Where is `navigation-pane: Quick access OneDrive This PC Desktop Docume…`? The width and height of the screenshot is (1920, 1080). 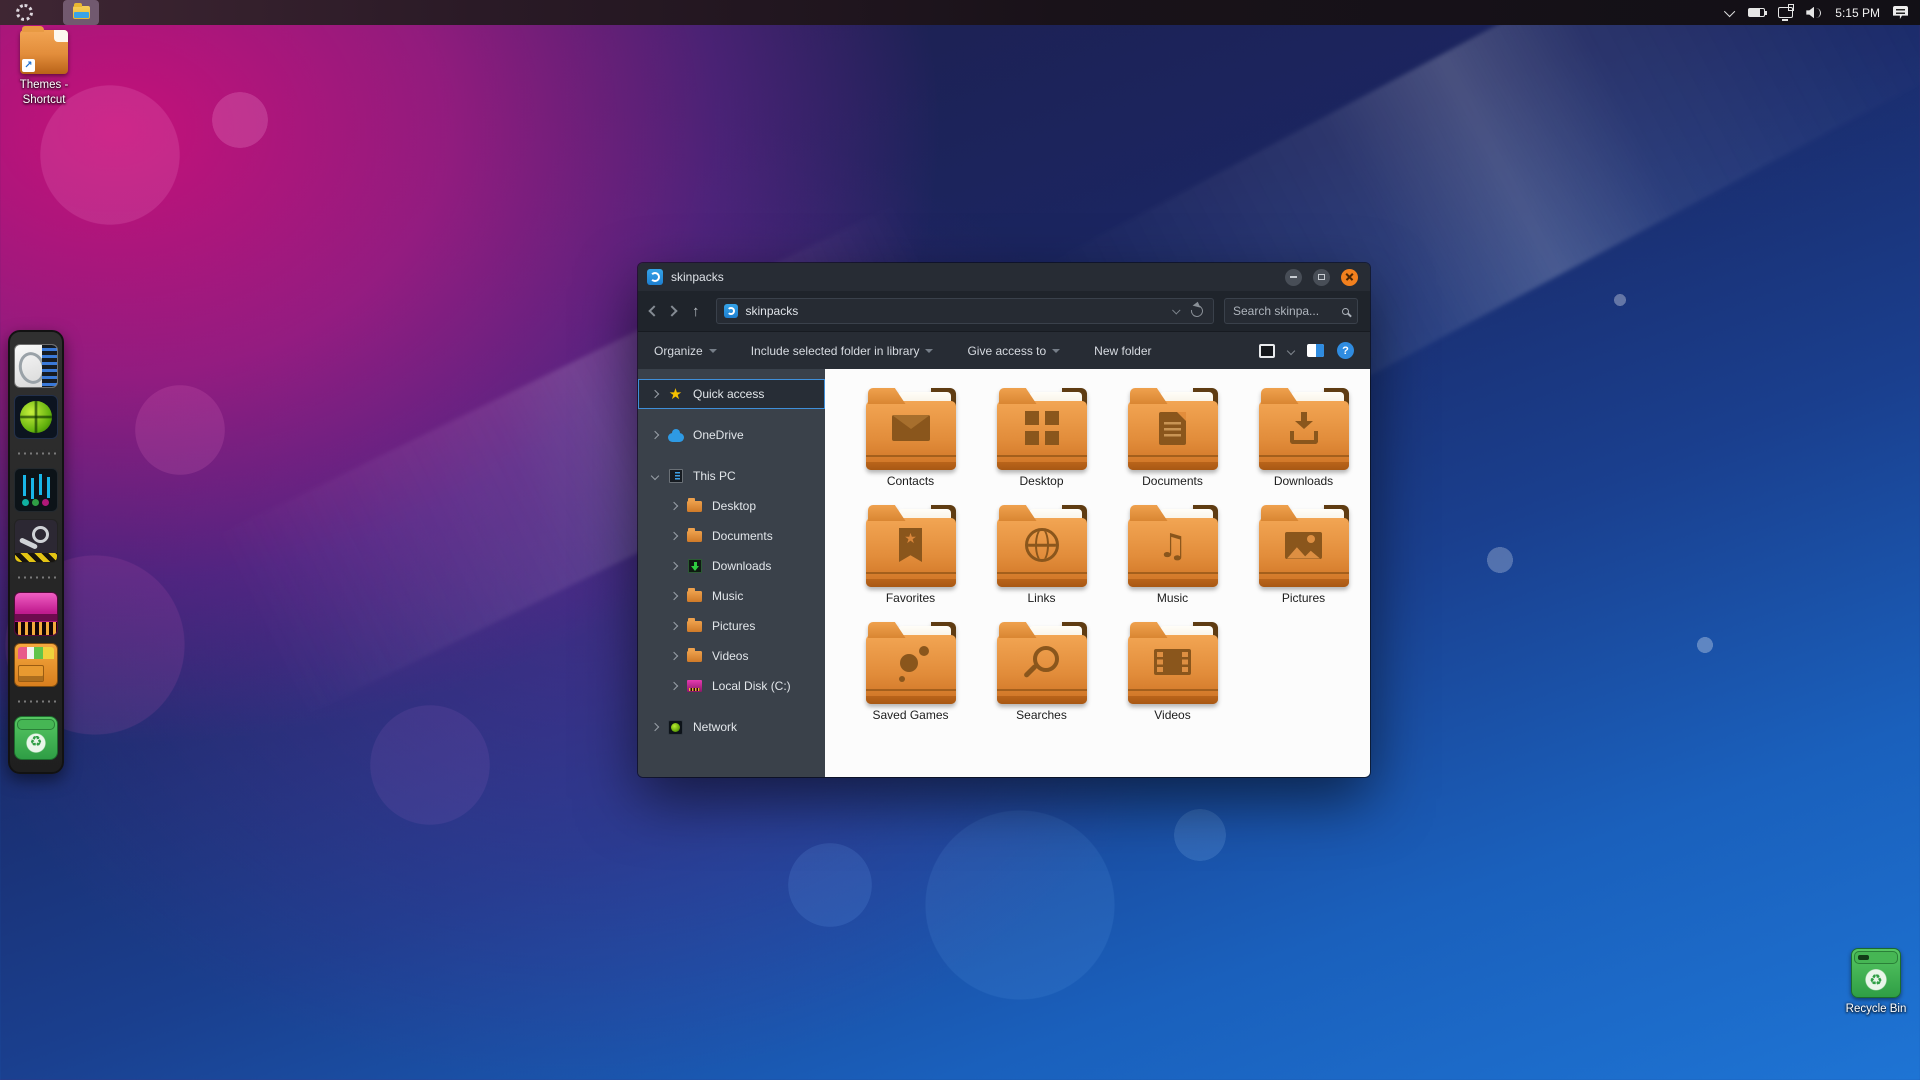 navigation-pane: Quick access OneDrive This PC Desktop Docume… is located at coordinates (731, 573).